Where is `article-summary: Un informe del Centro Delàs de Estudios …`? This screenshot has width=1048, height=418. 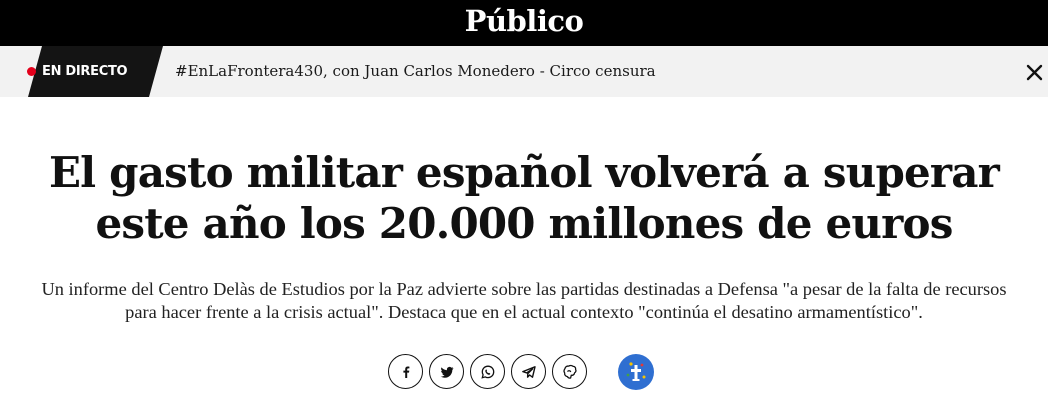
article-summary: Un informe del Centro Delàs de Estudios … is located at coordinates (524, 300).